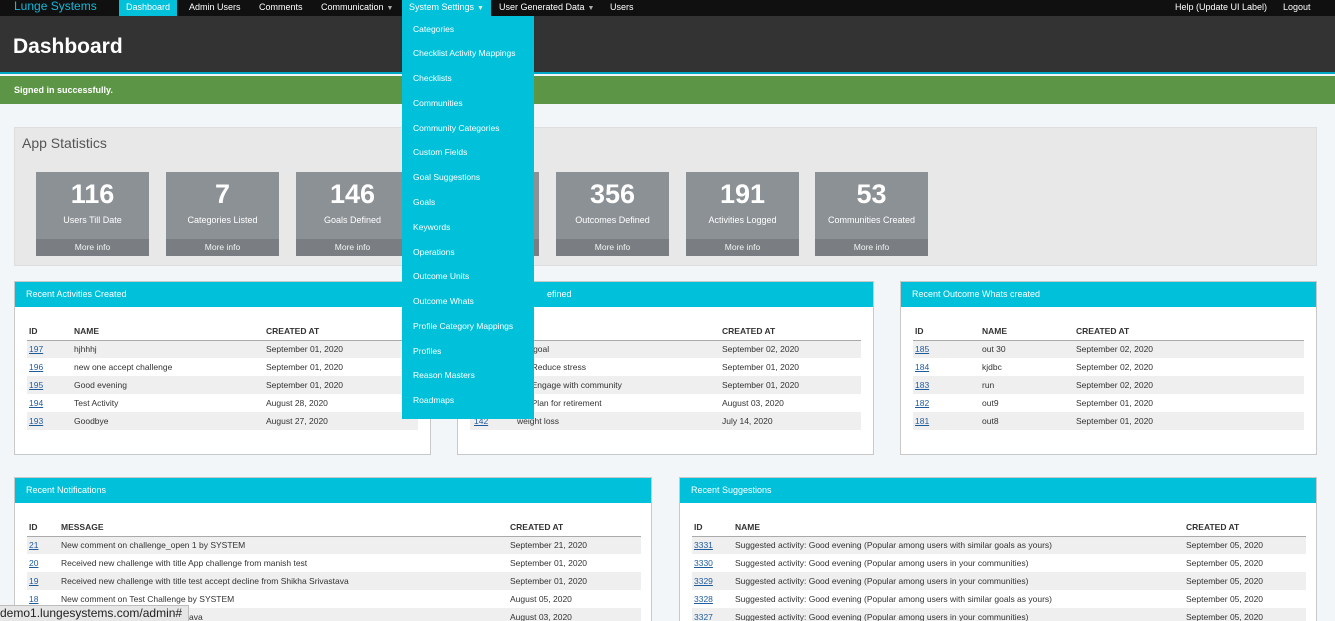 This screenshot has width=1335, height=621. Describe the element at coordinates (341, 421) in the screenshot. I see `row-date: August 27, 2020` at that location.